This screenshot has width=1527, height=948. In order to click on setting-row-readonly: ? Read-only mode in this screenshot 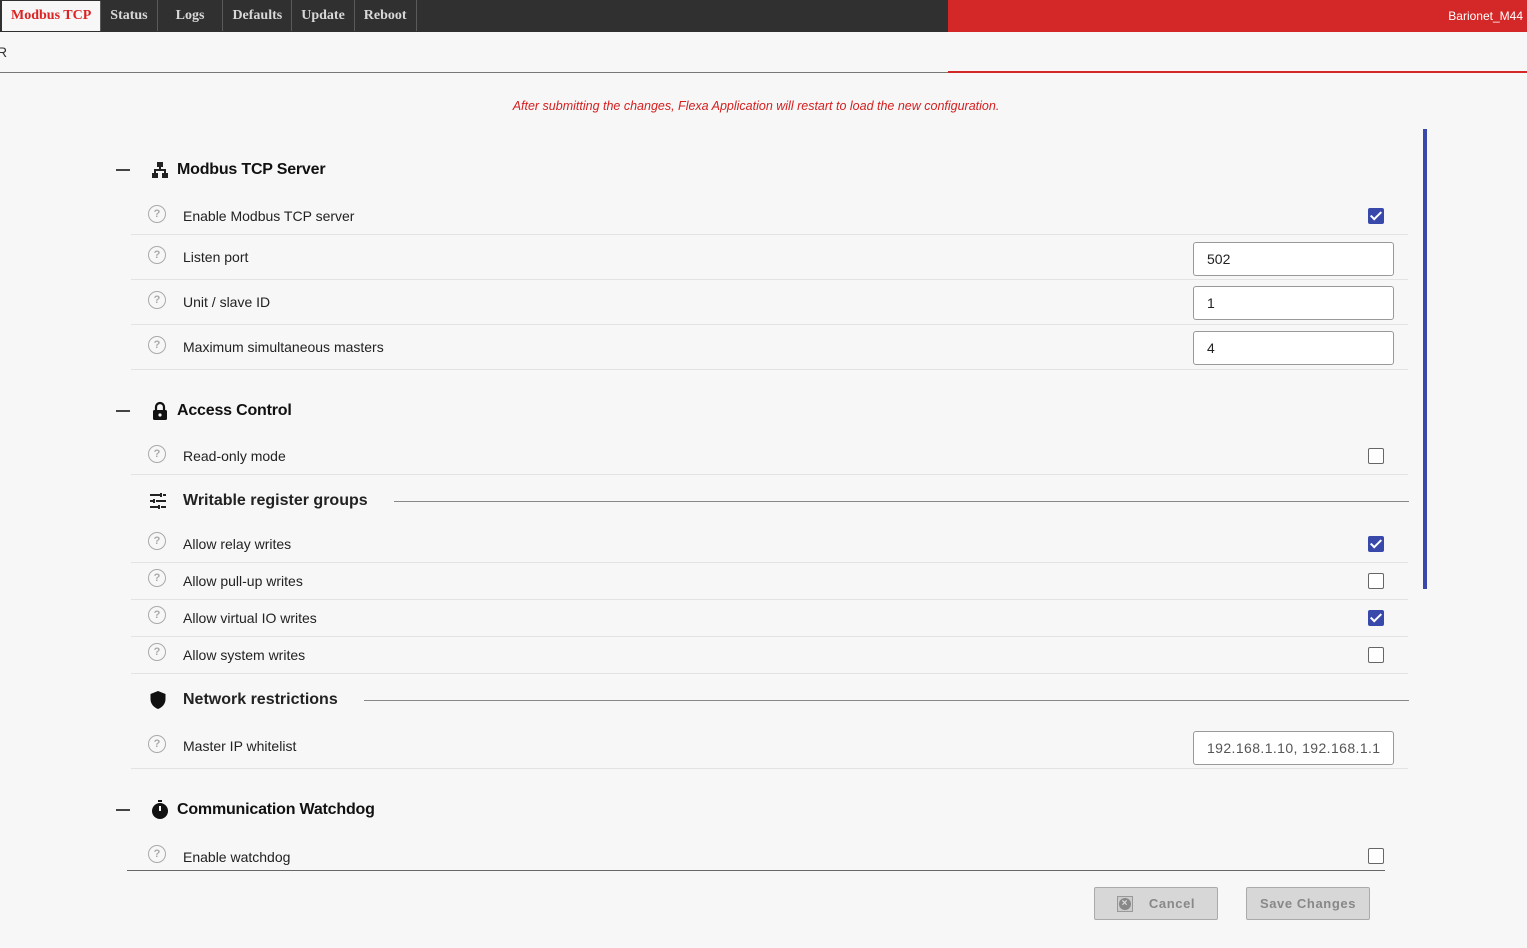, I will do `click(769, 456)`.